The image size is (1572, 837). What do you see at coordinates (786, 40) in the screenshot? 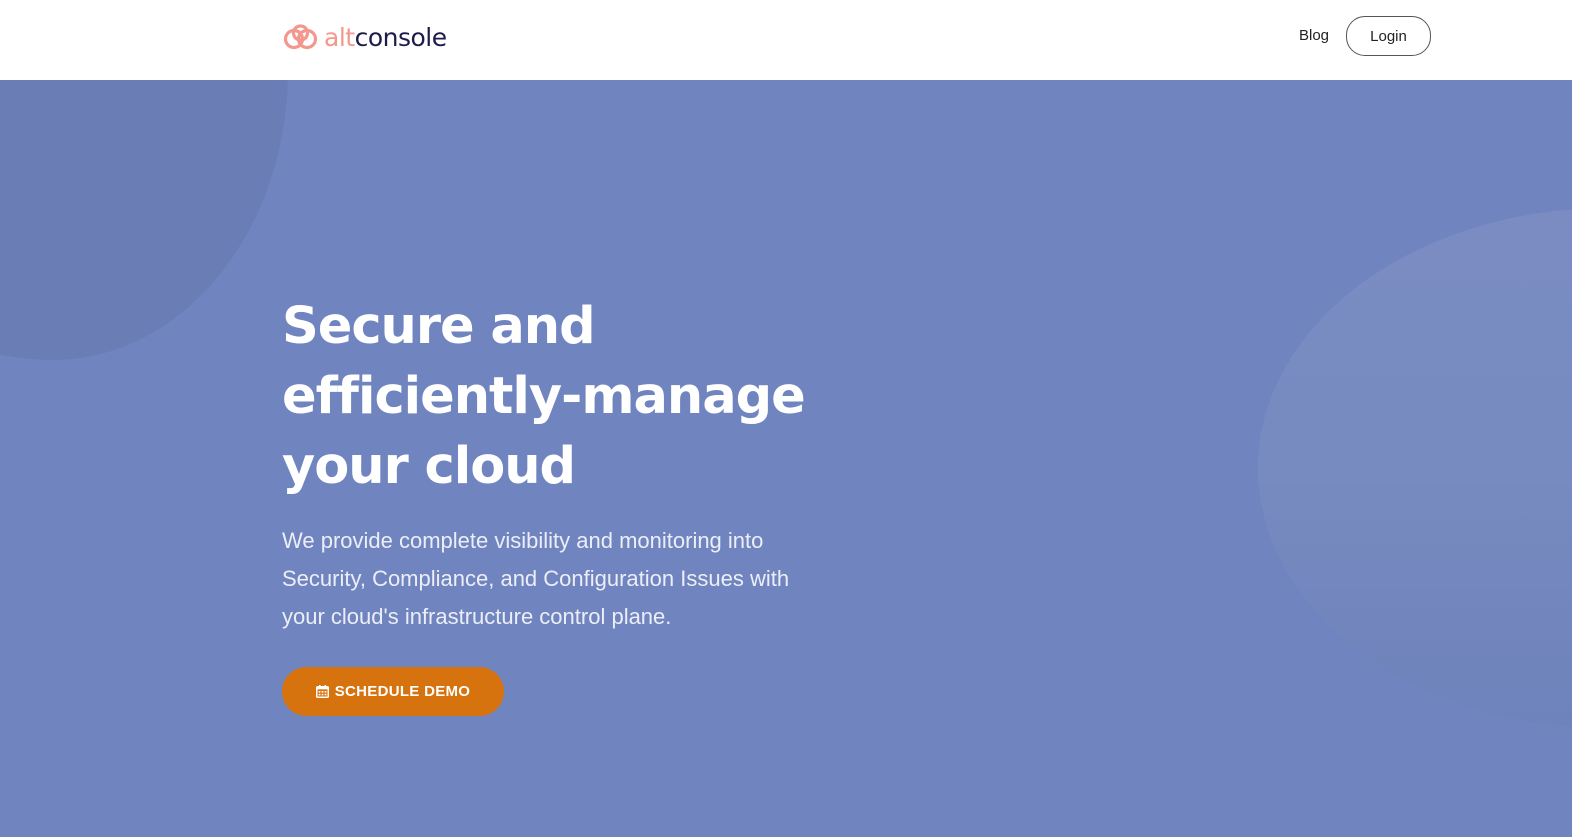
I see `site-header: altconsole Blog Login` at bounding box center [786, 40].